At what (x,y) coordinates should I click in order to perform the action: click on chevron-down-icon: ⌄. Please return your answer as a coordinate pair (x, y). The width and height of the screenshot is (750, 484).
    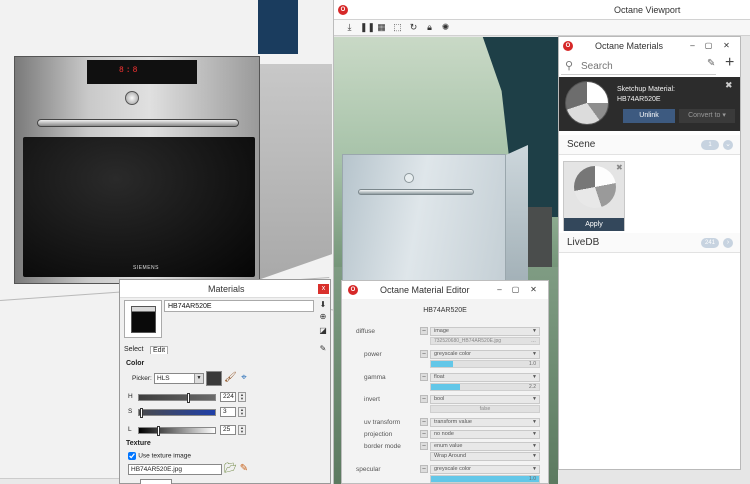
    Looking at the image, I should click on (728, 145).